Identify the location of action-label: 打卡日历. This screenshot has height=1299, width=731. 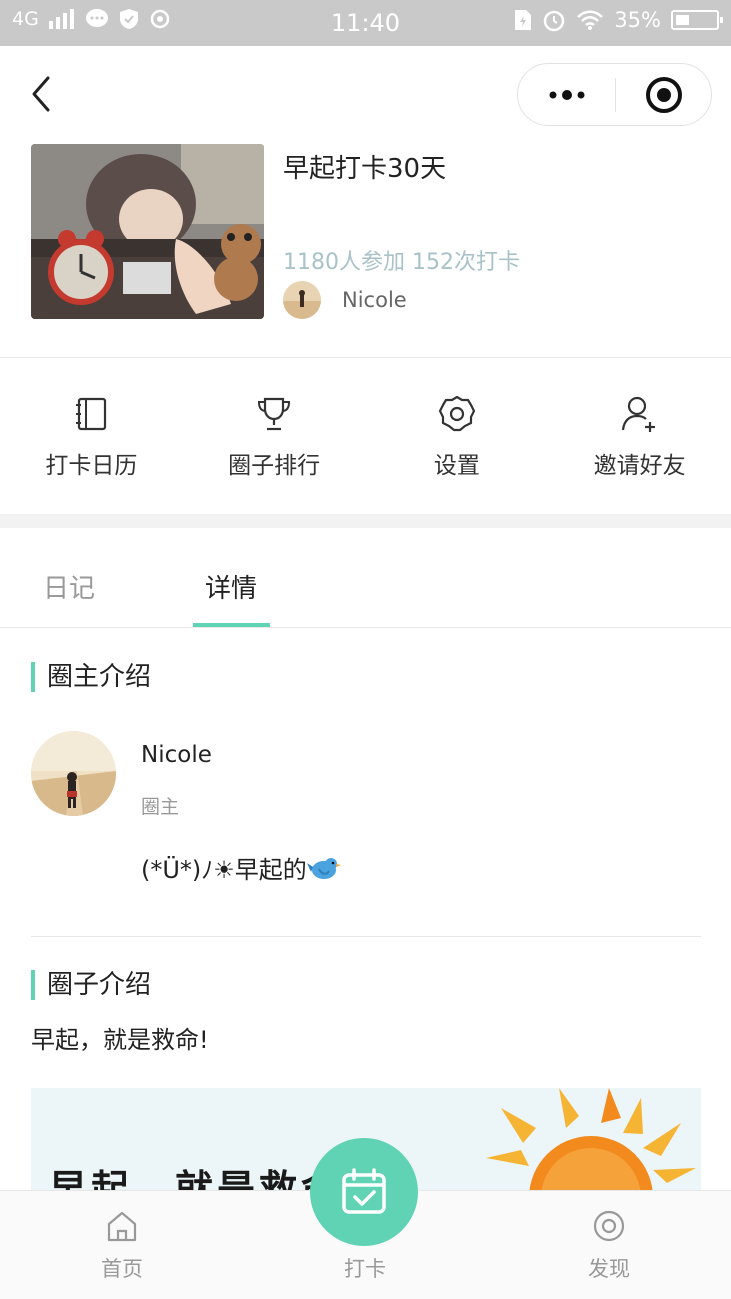
(91, 466).